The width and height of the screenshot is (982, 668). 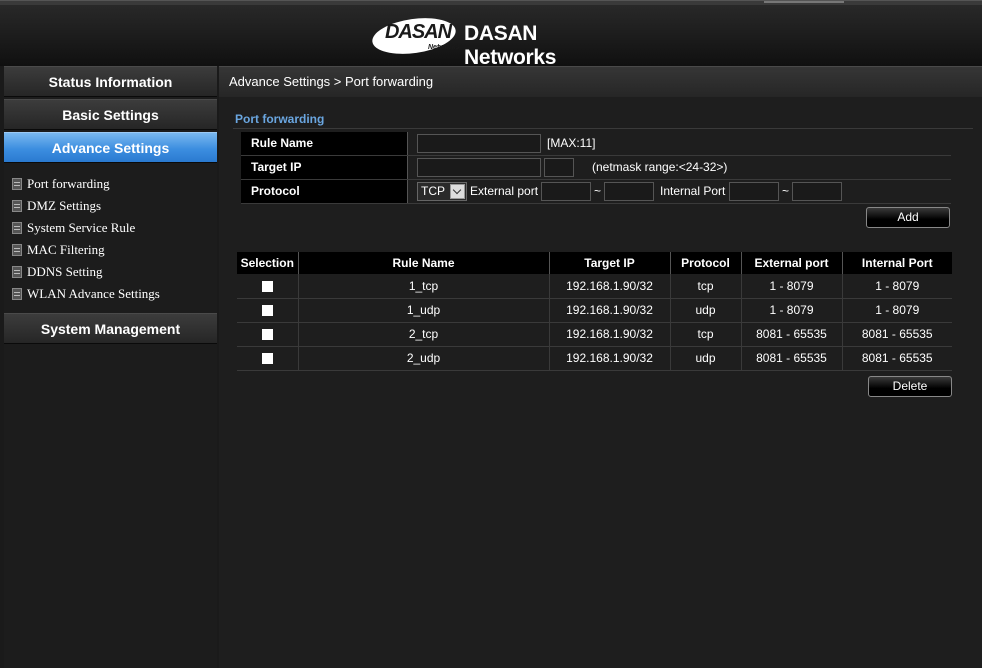 What do you see at coordinates (424, 263) in the screenshot?
I see `column-header-rule-name: Rule Name` at bounding box center [424, 263].